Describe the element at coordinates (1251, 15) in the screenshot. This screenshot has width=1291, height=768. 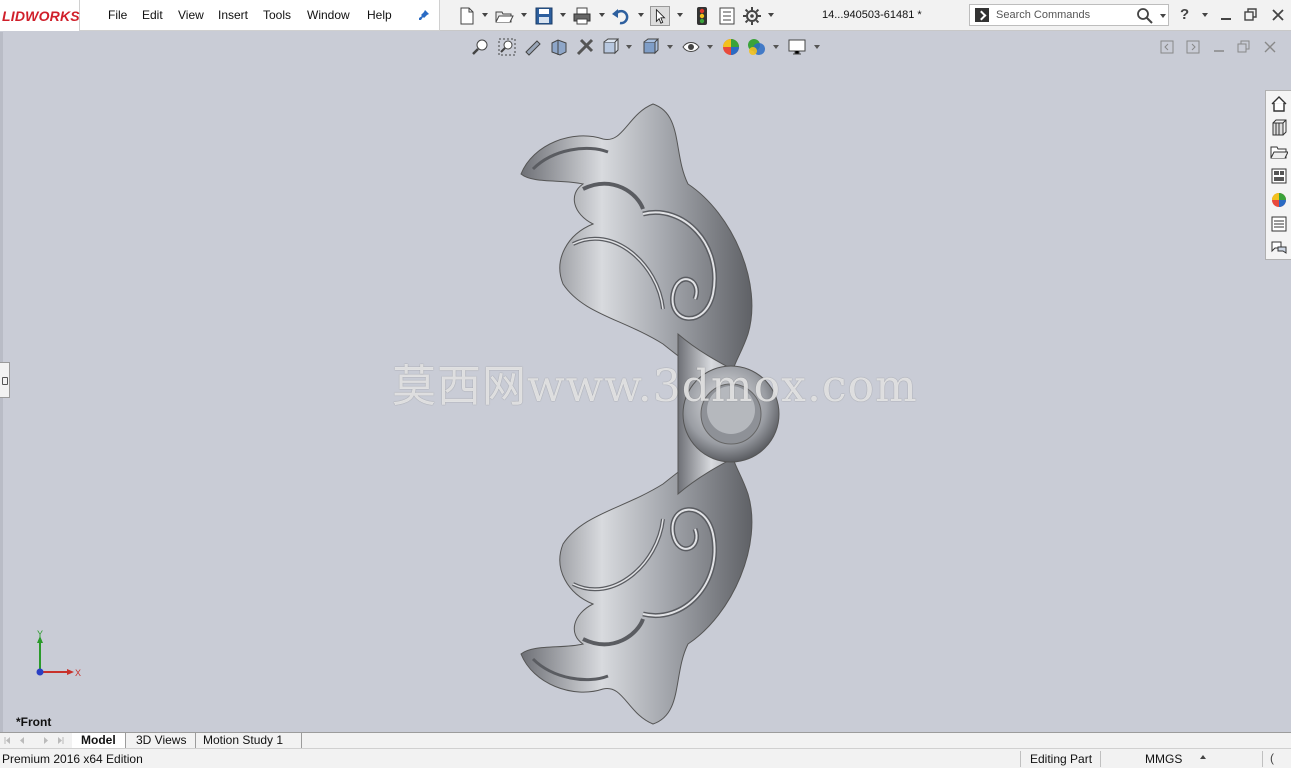
I see `restore-icon` at that location.